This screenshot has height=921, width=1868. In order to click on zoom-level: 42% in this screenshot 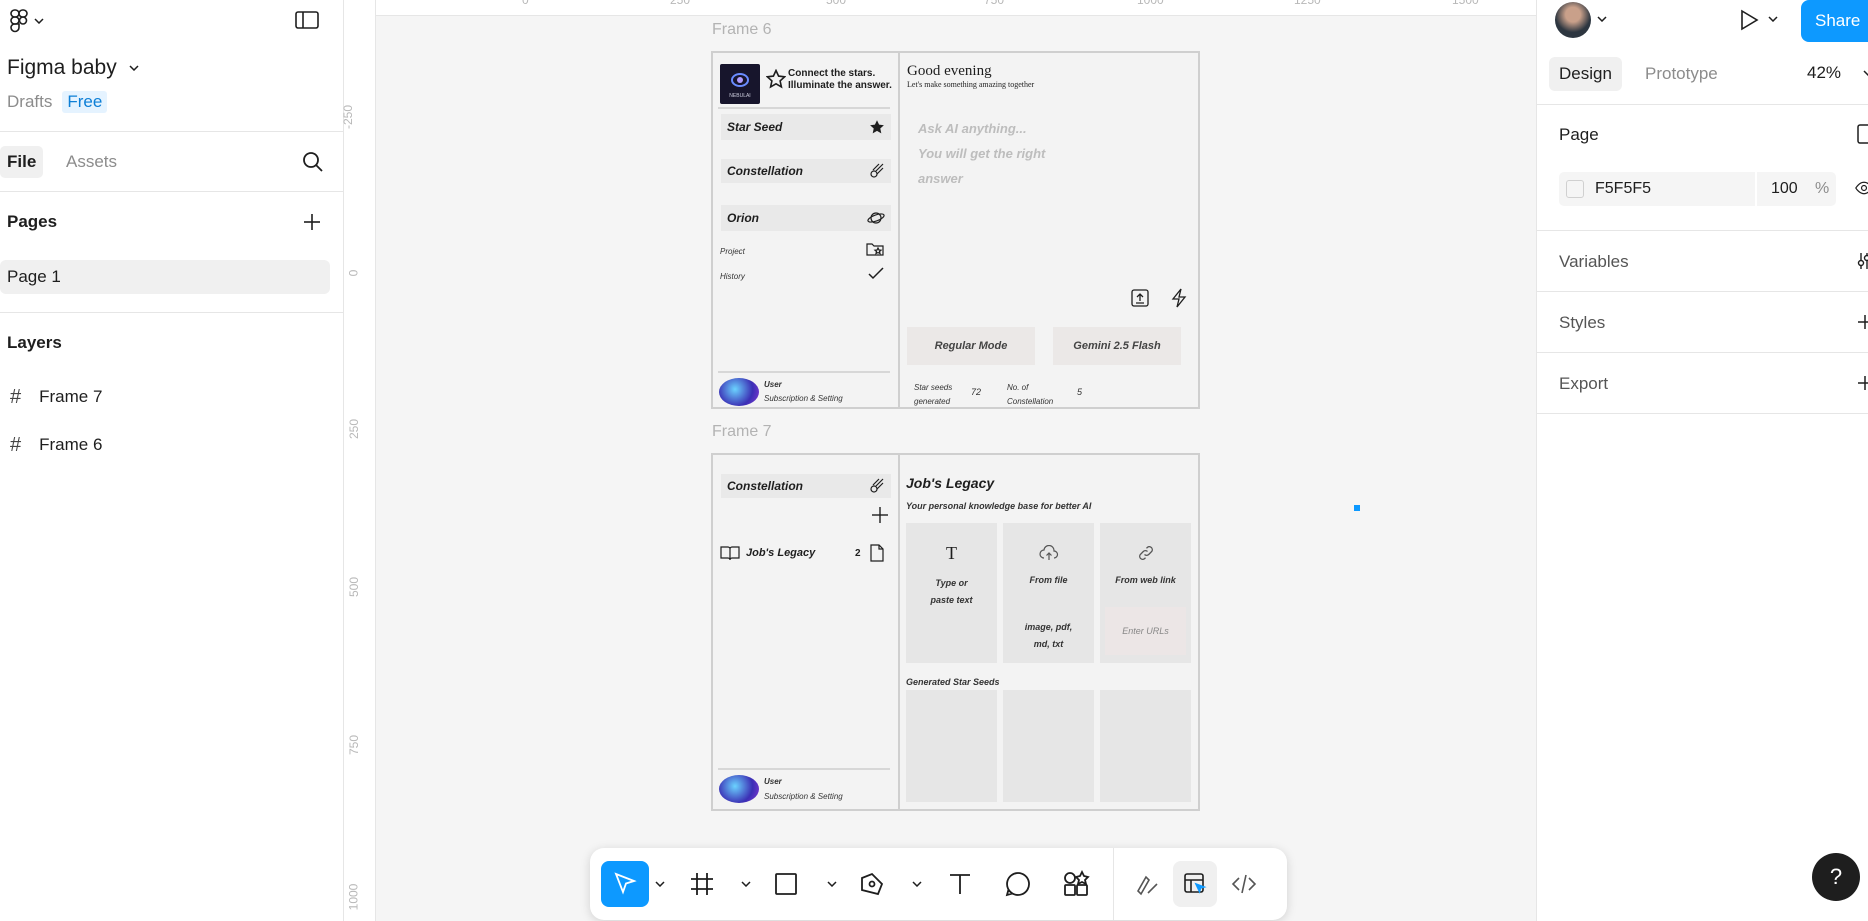, I will do `click(1824, 73)`.